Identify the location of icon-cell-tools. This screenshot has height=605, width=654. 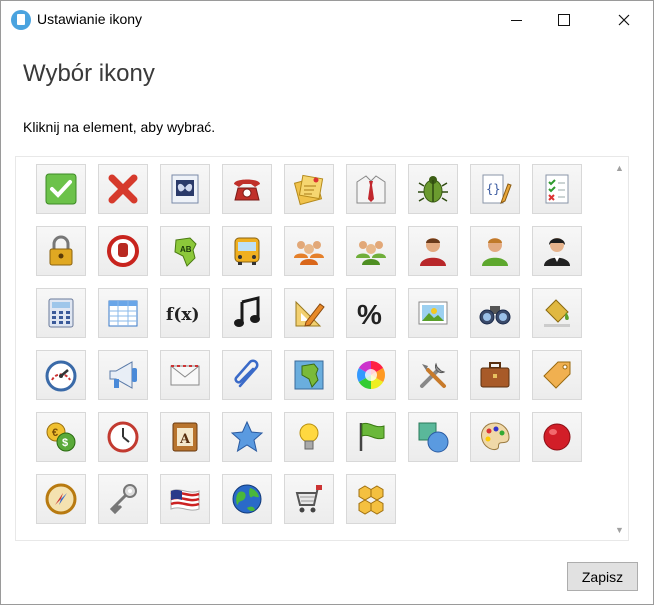
(433, 375).